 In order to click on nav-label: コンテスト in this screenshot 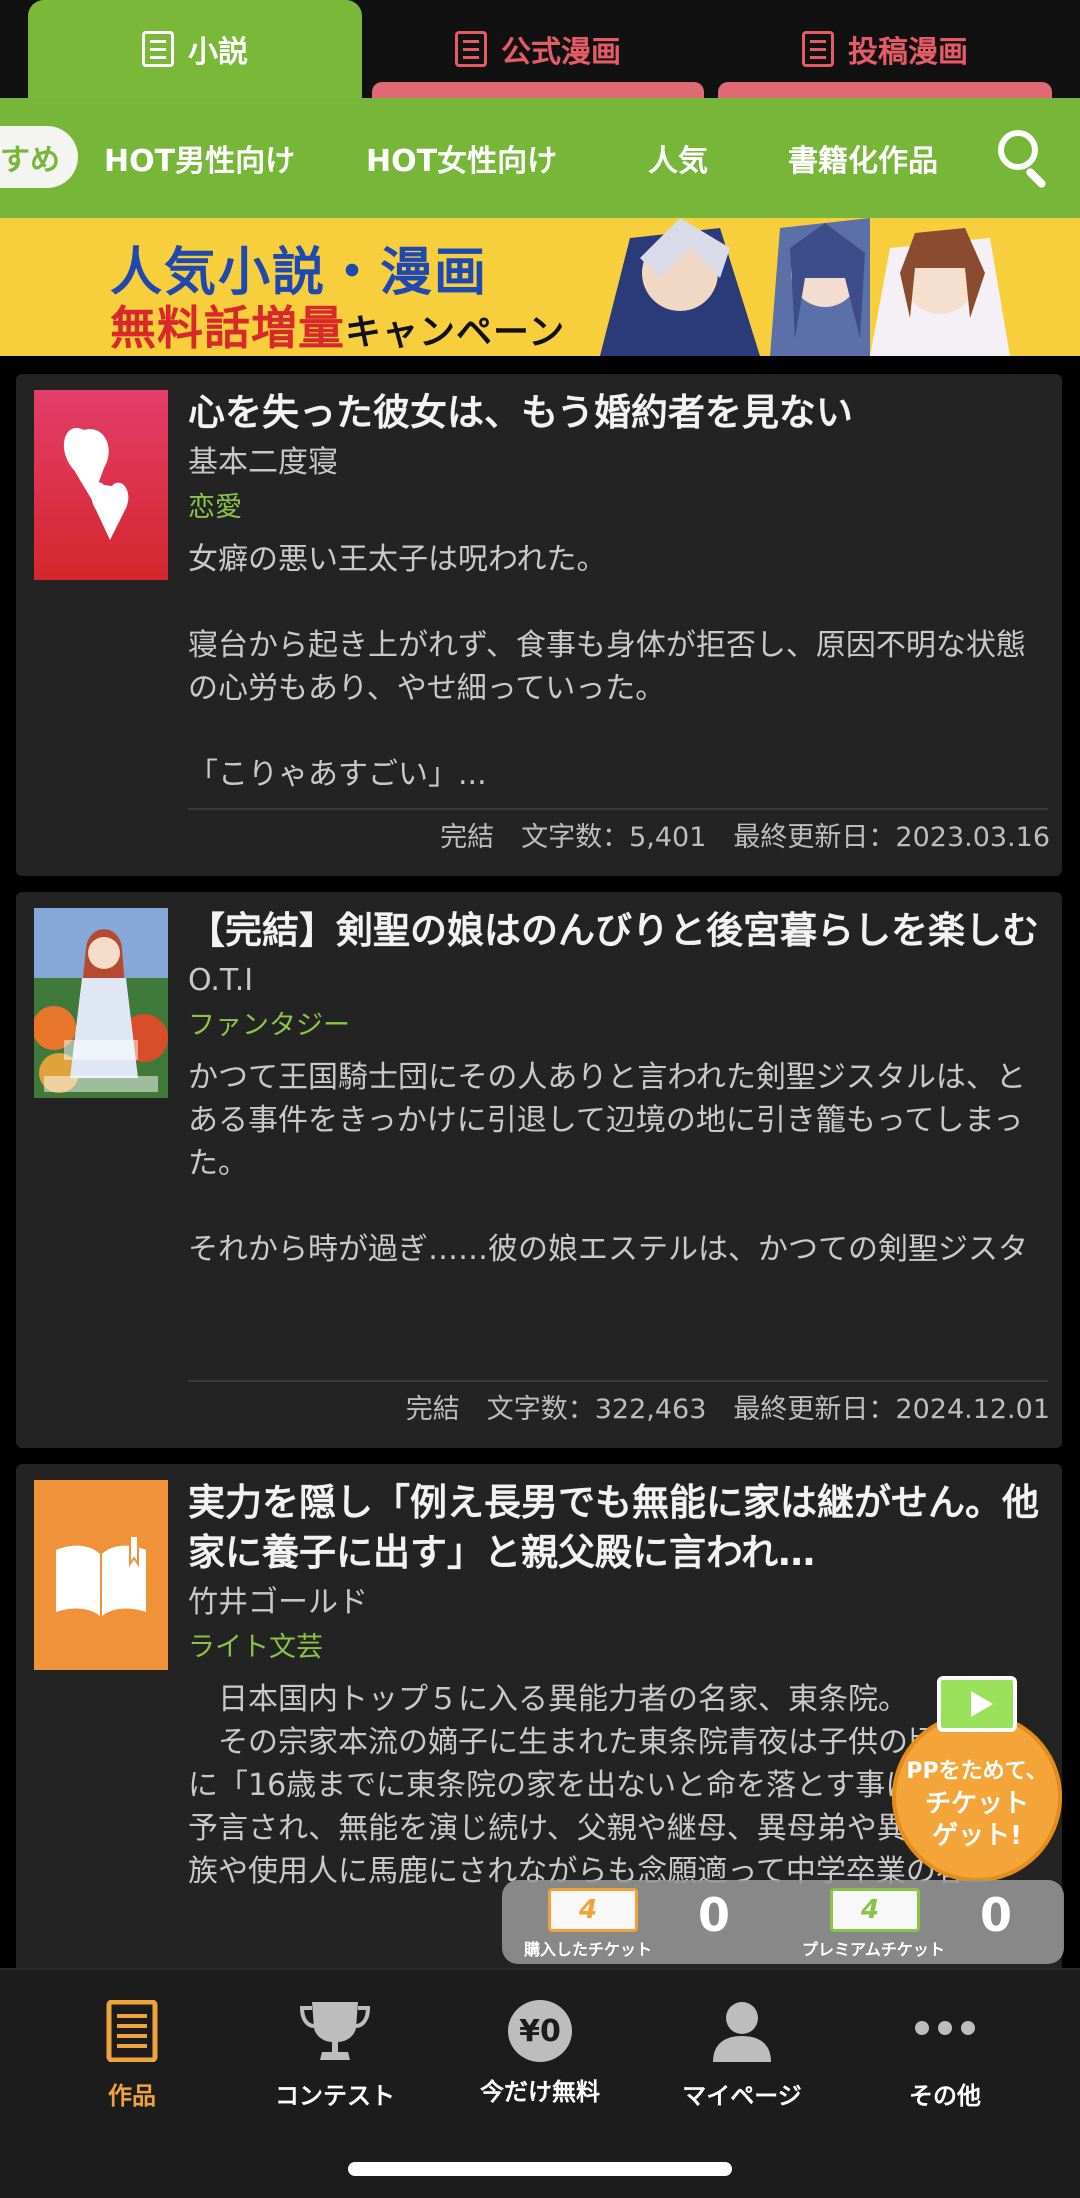, I will do `click(335, 2096)`.